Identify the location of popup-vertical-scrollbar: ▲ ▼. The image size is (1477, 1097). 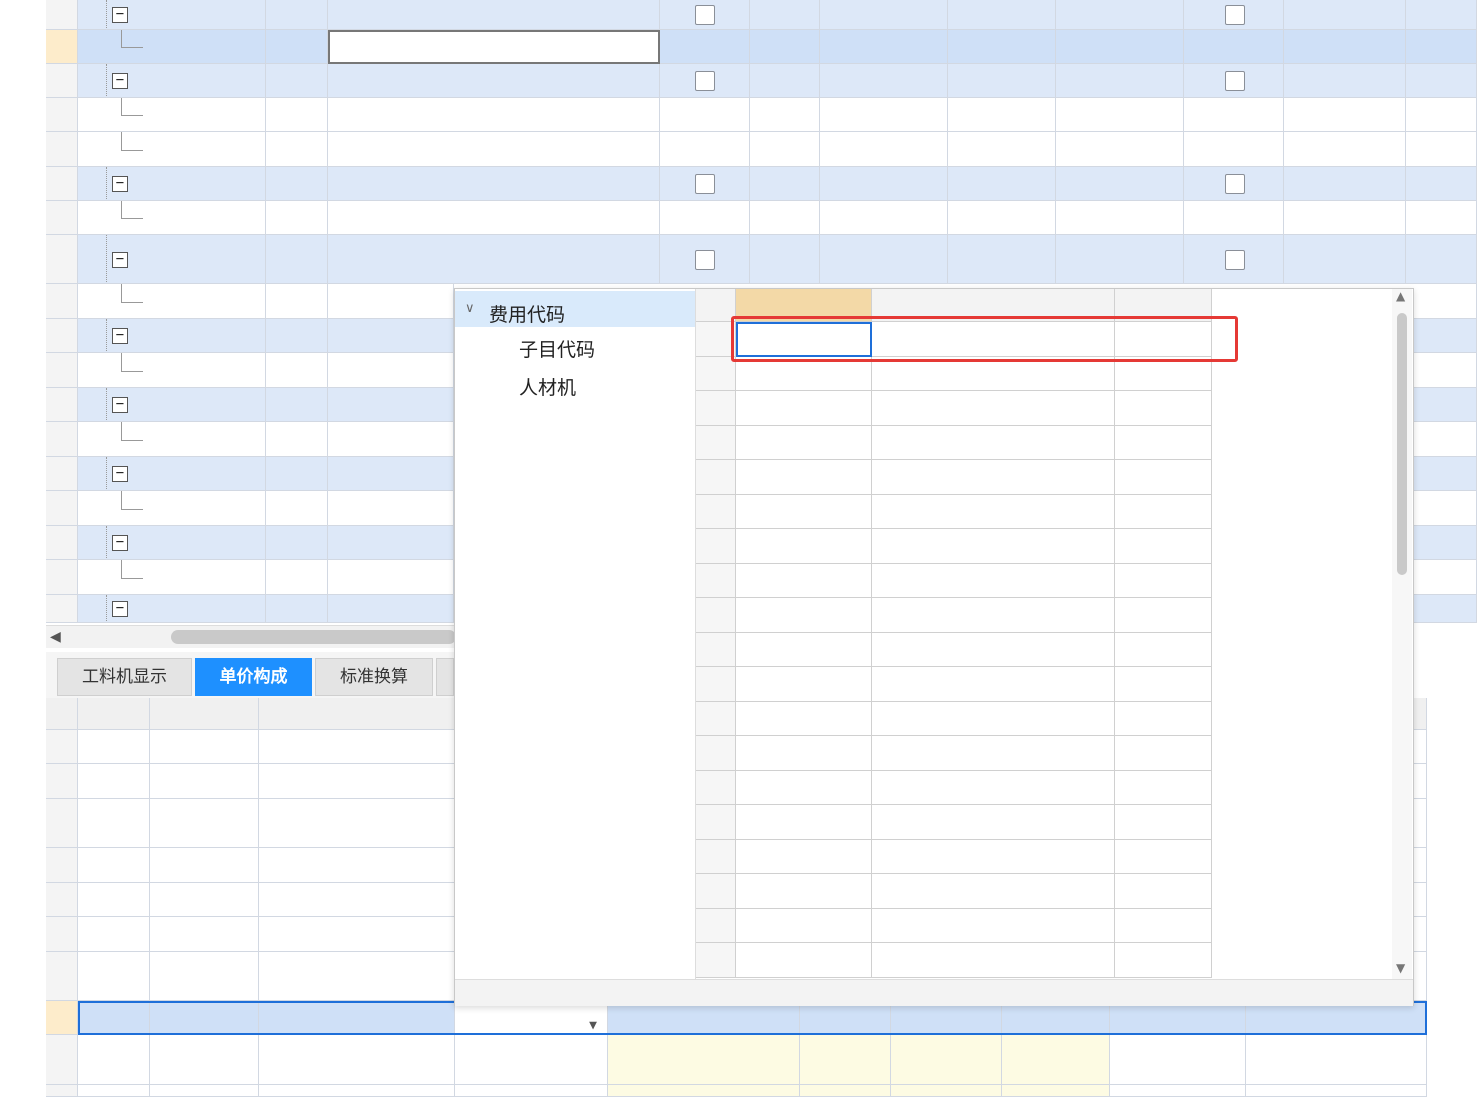
(1402, 634).